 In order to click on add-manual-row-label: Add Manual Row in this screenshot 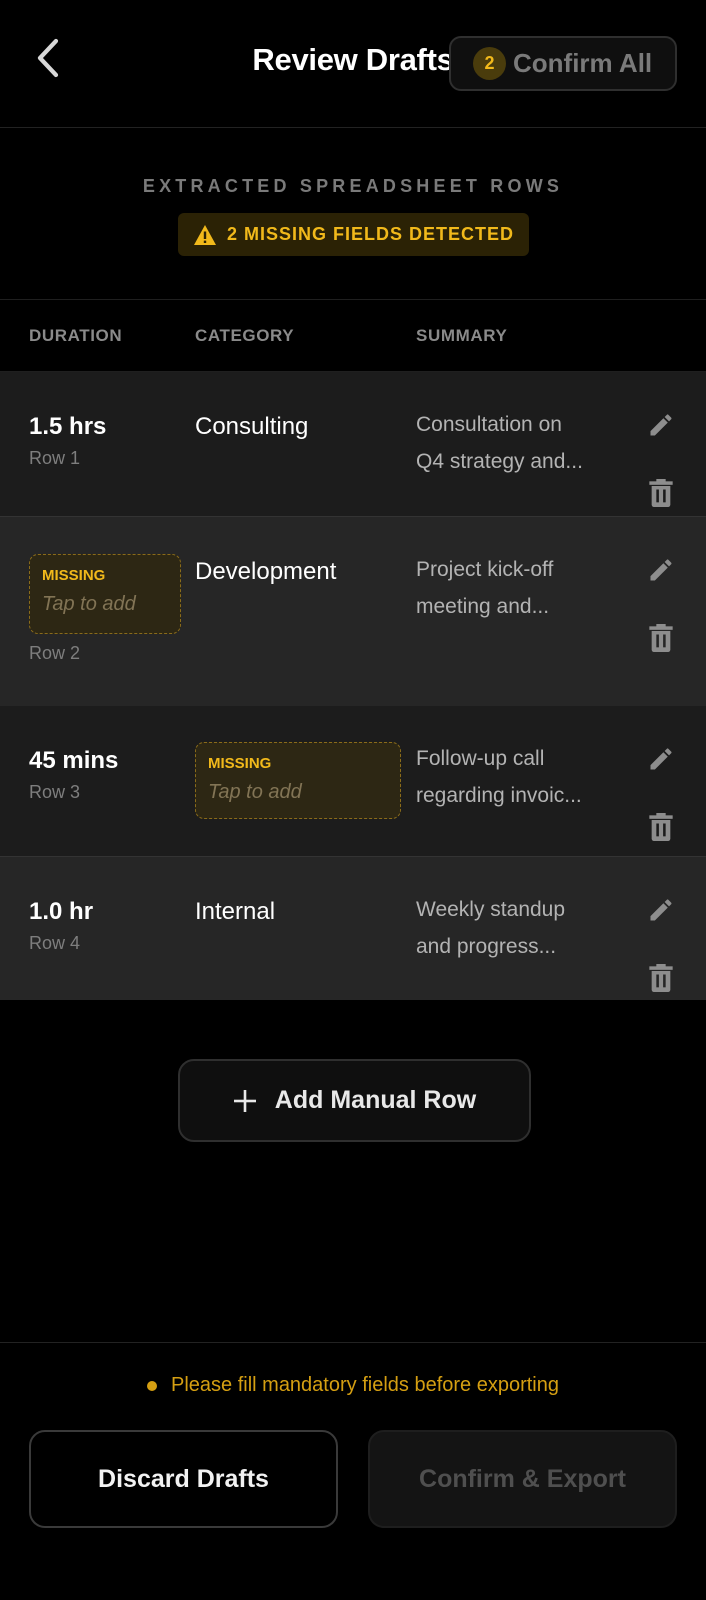, I will do `click(375, 1100)`.